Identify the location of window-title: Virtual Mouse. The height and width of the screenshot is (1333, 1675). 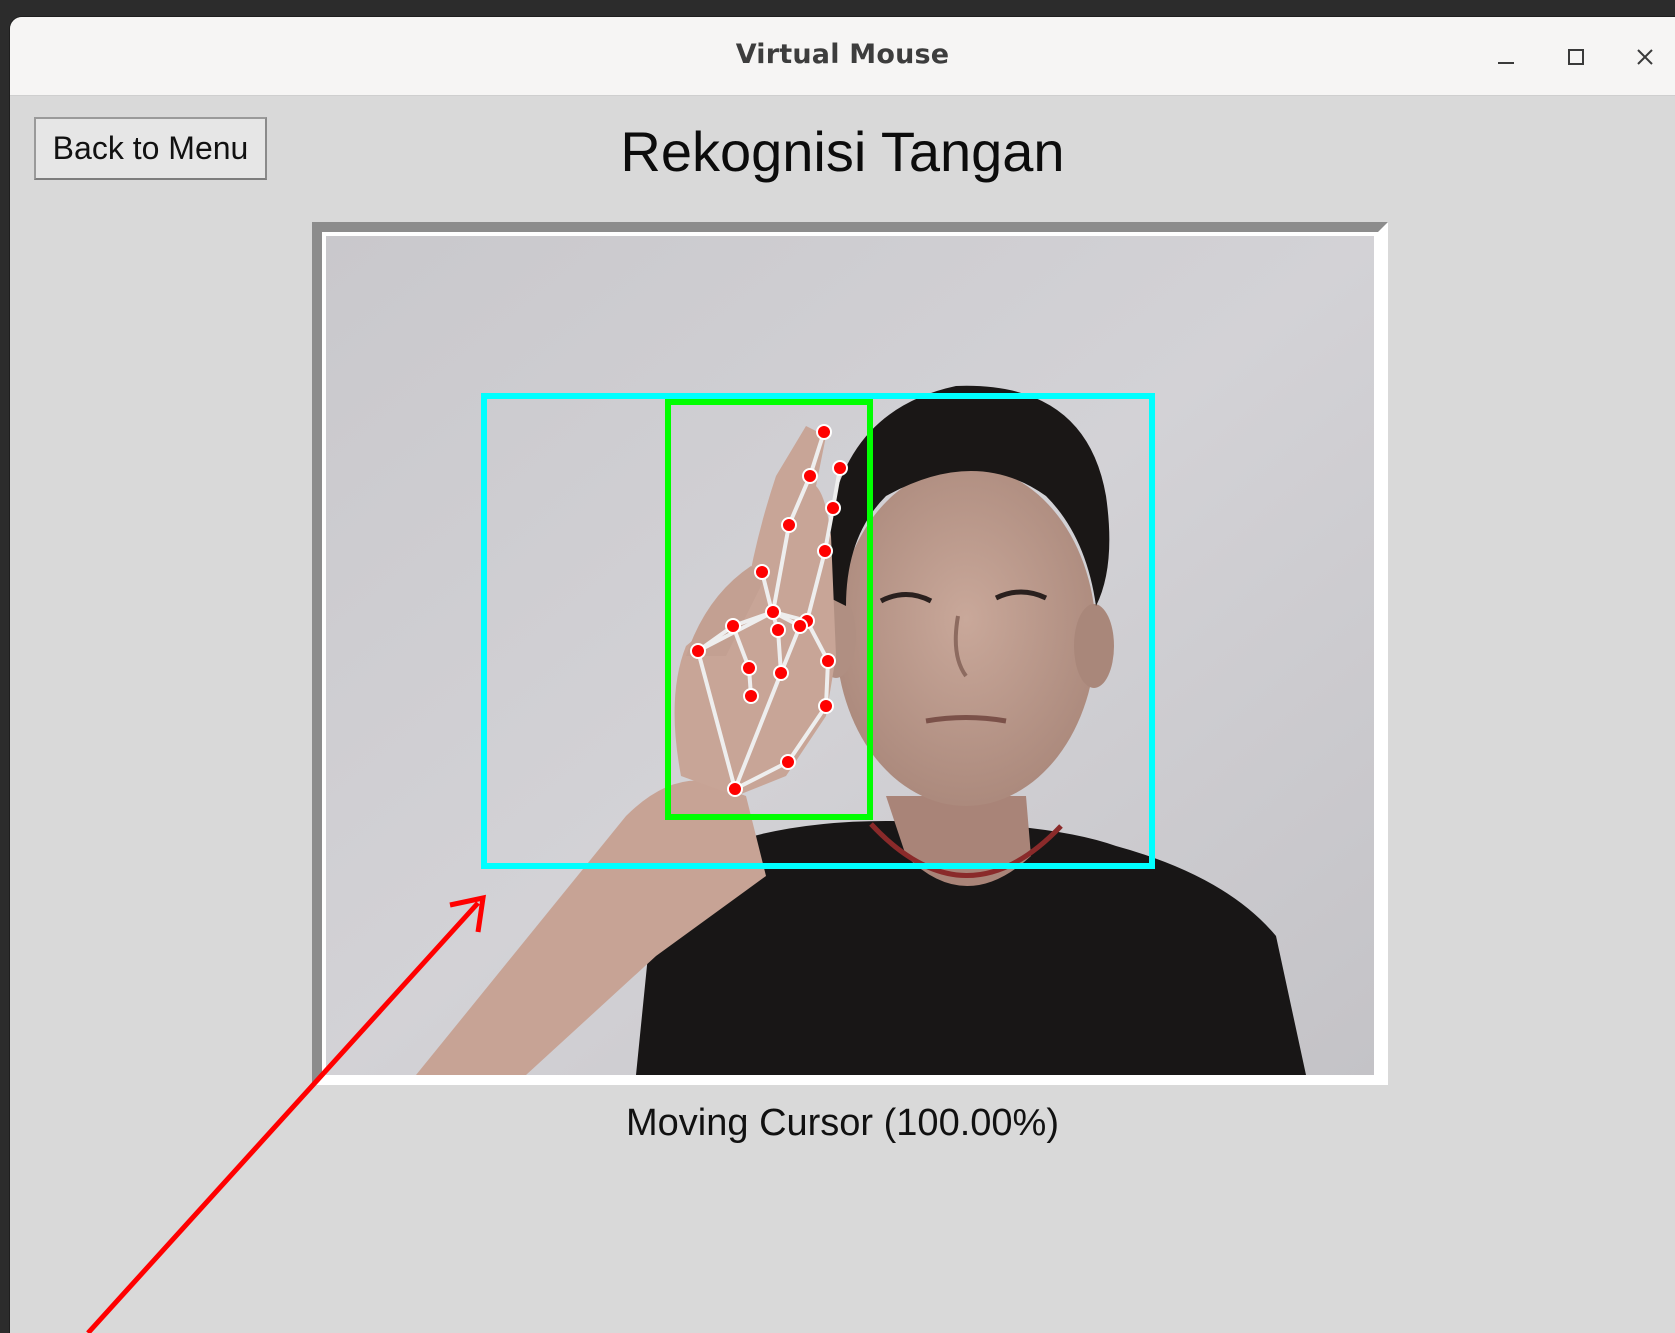
(842, 54).